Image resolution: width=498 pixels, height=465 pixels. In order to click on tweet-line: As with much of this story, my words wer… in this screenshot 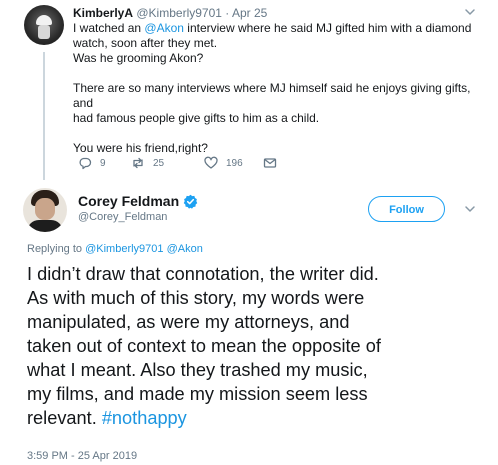, I will do `click(196, 298)`.